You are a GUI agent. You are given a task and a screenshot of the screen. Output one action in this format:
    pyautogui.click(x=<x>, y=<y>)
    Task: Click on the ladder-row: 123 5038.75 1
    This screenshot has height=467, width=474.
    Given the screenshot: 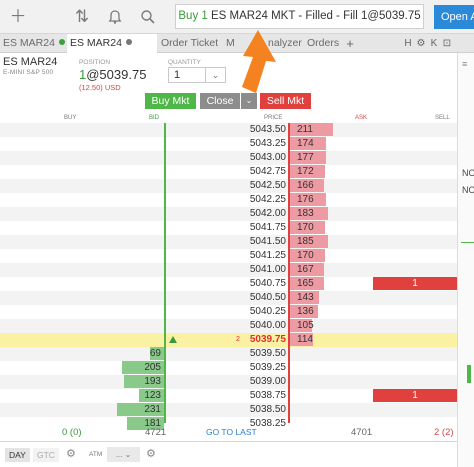 What is the action you would take?
    pyautogui.click(x=228, y=396)
    